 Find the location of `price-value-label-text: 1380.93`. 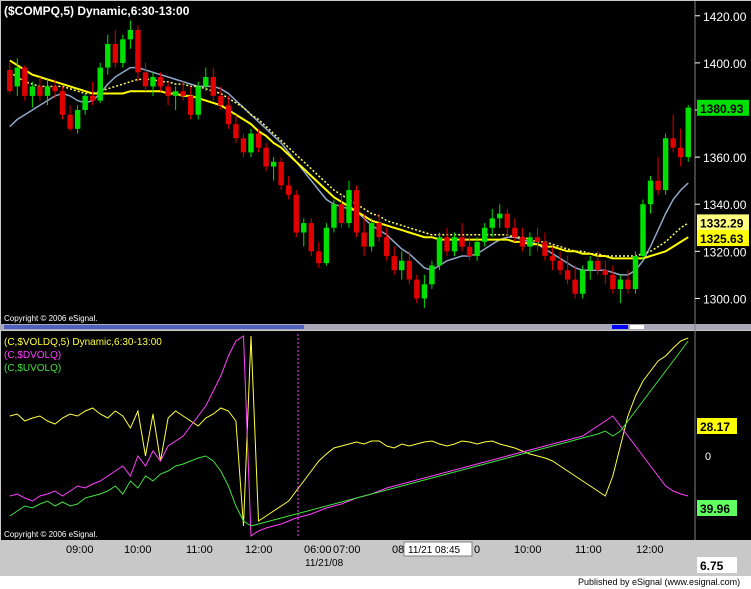

price-value-label-text: 1380.93 is located at coordinates (722, 109).